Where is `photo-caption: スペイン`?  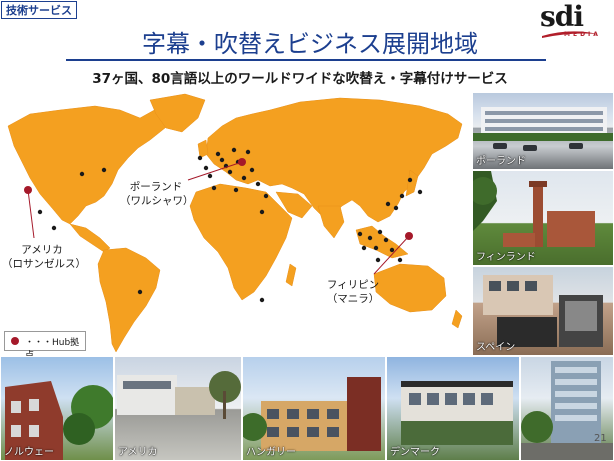 photo-caption: スペイン is located at coordinates (496, 347).